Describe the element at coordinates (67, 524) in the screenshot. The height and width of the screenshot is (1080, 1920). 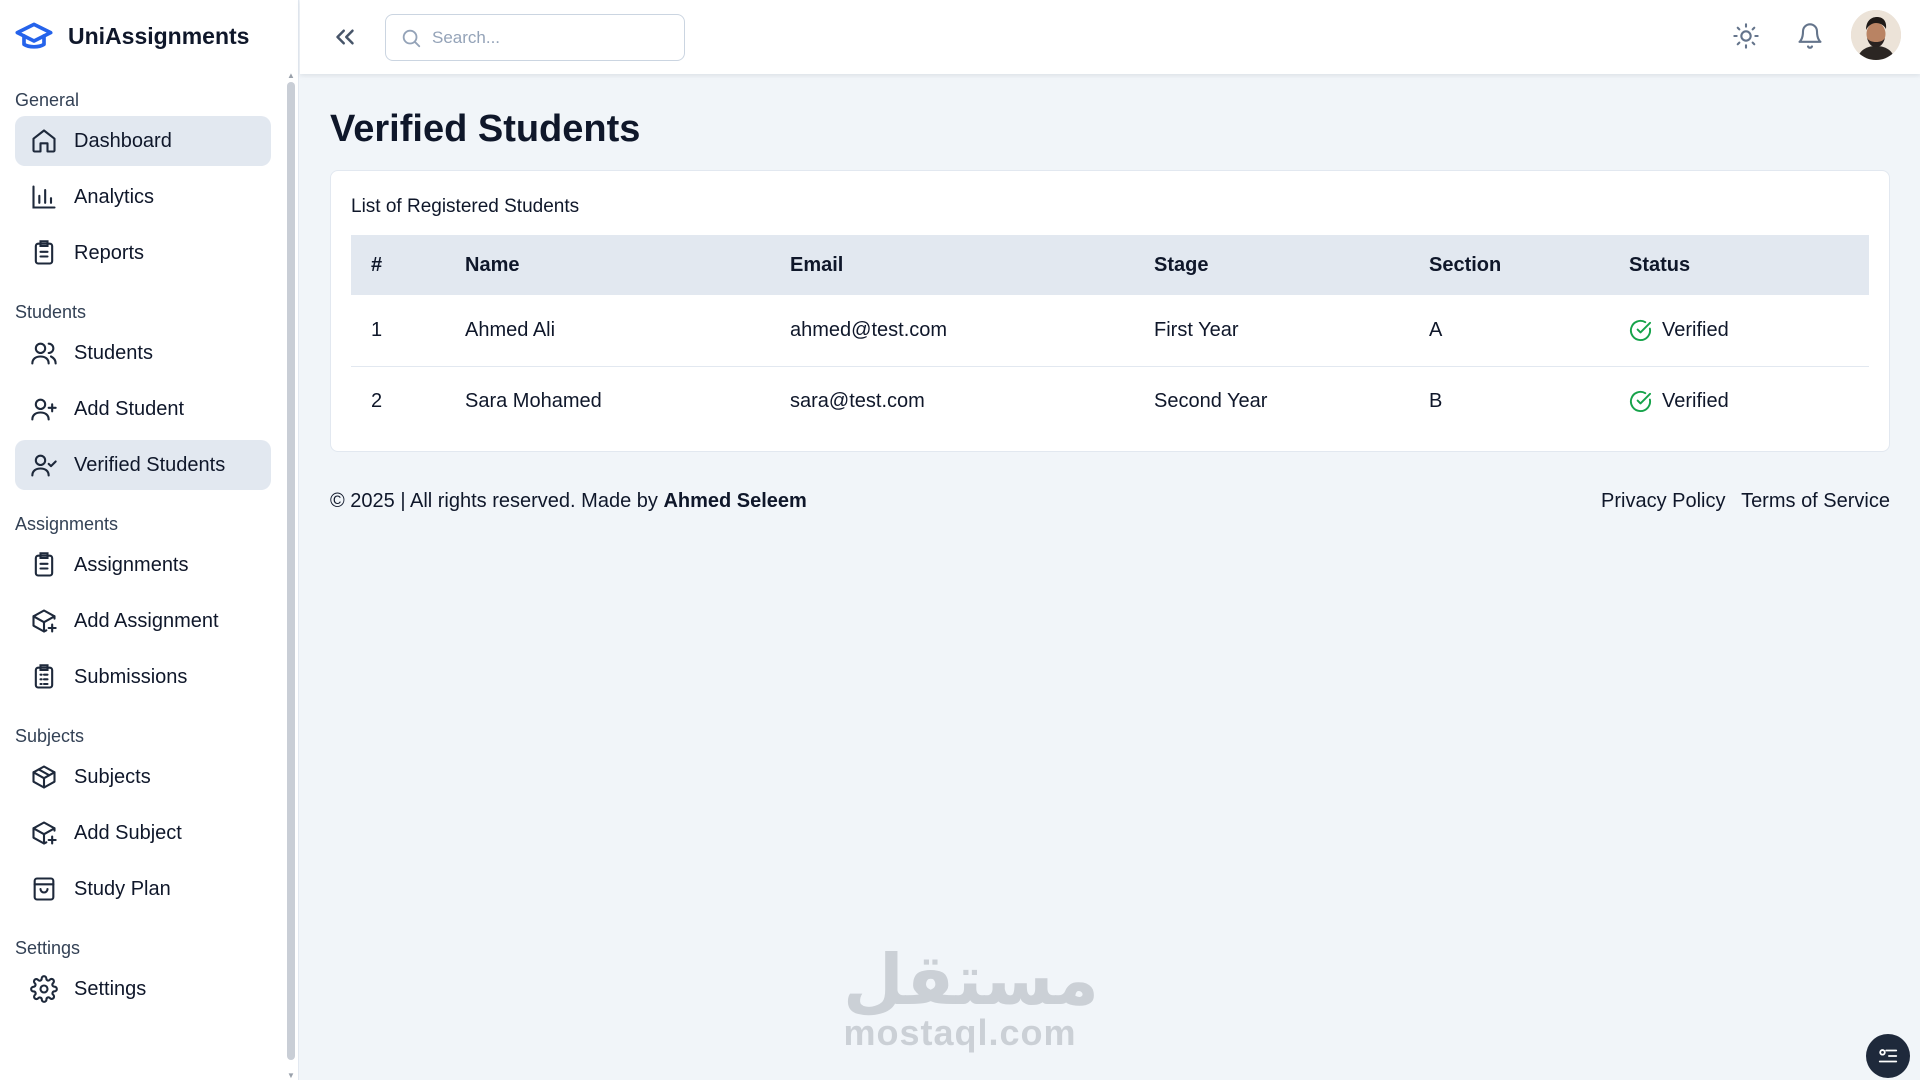
I see `group-title-assignments: Assignments` at that location.